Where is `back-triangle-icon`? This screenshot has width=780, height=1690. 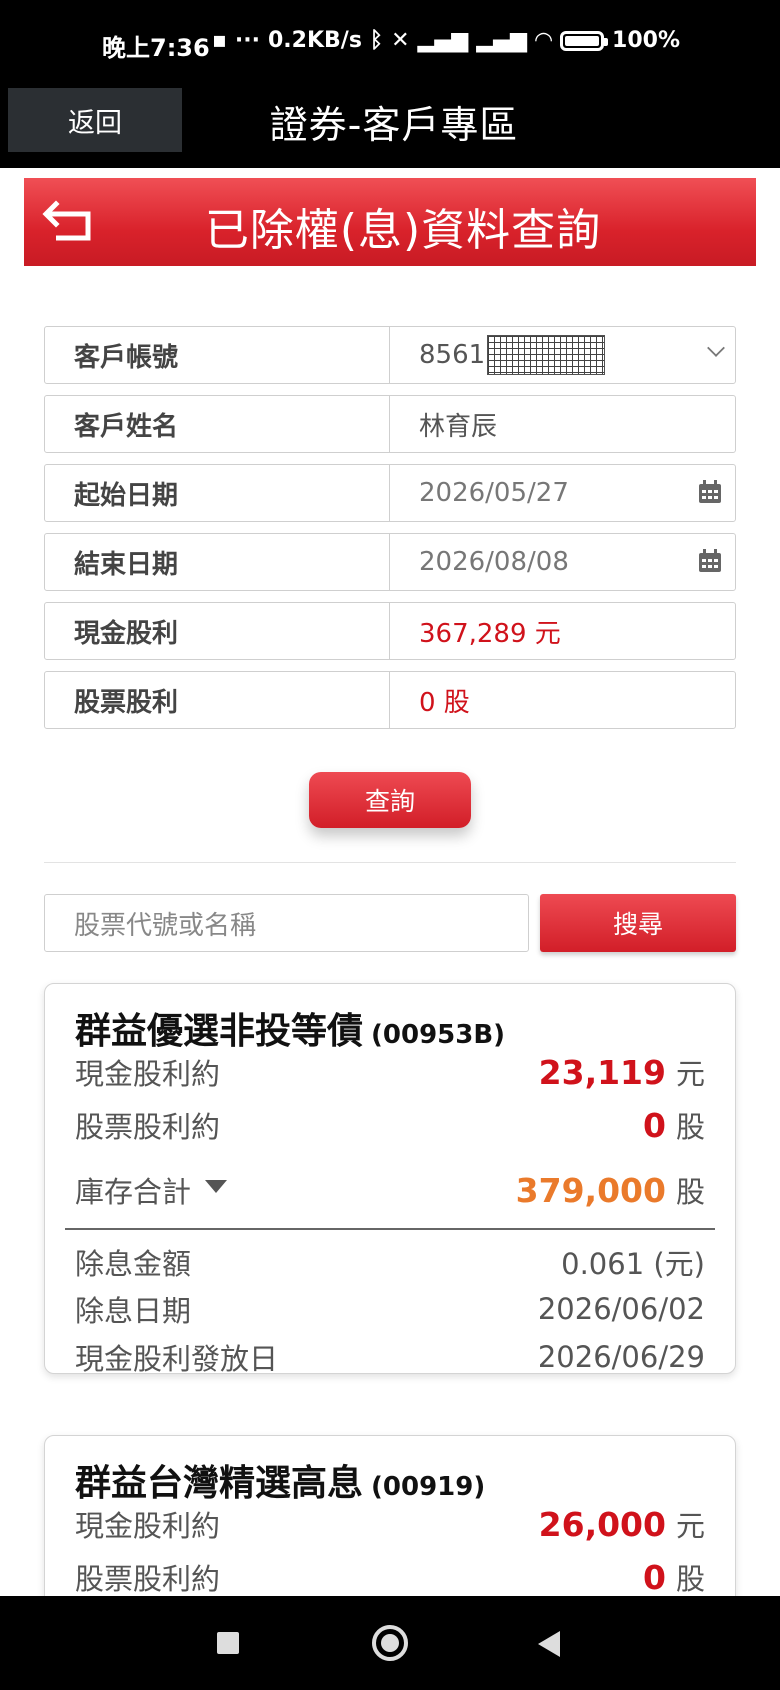
back-triangle-icon is located at coordinates (549, 1644).